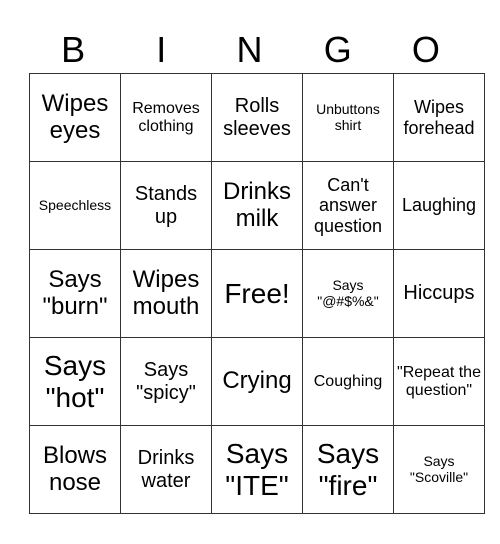 This screenshot has height=544, width=500. Describe the element at coordinates (75, 117) in the screenshot. I see `bingo-cell: Wipes eyes` at that location.